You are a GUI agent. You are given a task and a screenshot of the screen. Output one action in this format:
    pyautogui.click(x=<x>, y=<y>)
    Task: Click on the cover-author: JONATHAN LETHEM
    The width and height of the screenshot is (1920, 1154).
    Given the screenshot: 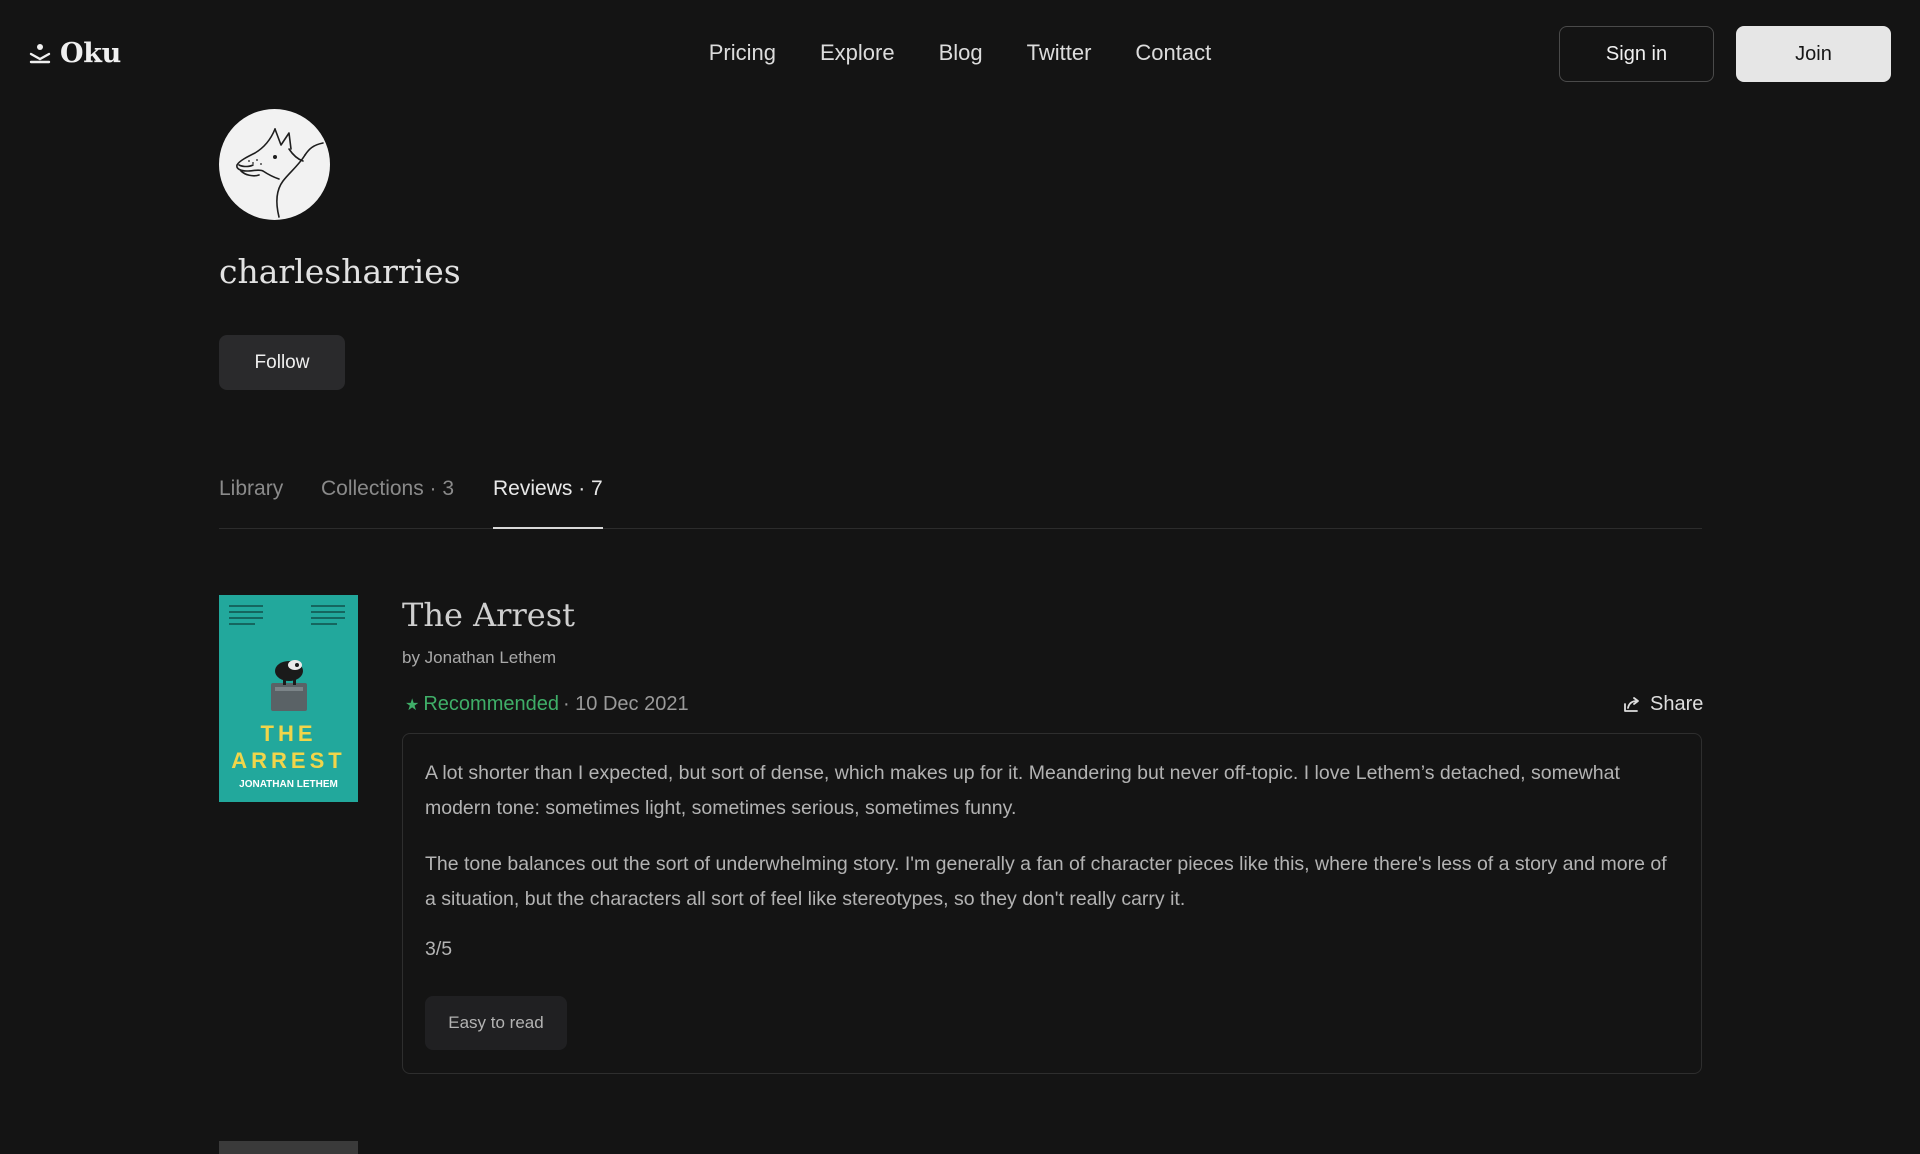 What is the action you would take?
    pyautogui.click(x=288, y=784)
    